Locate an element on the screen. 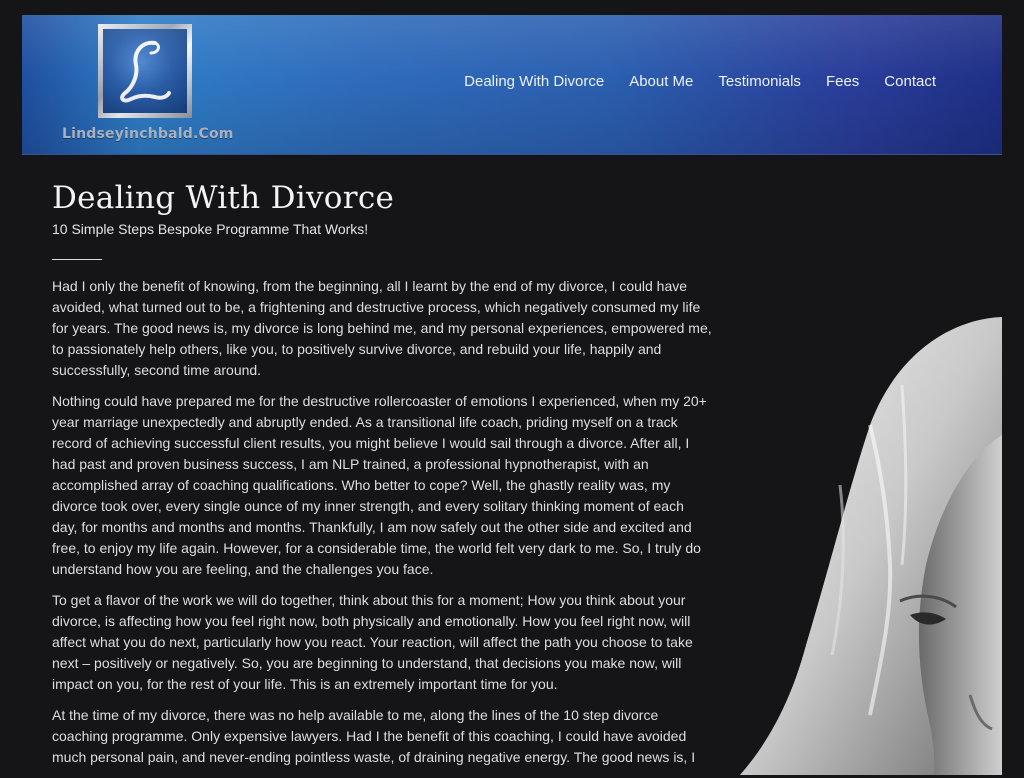 This screenshot has height=778, width=1024. logo-emblem is located at coordinates (145, 71).